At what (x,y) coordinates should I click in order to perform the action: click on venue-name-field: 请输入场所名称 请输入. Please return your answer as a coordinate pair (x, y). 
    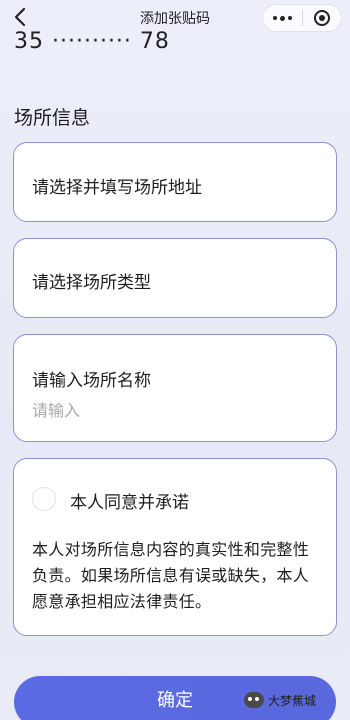
    Looking at the image, I should click on (175, 388).